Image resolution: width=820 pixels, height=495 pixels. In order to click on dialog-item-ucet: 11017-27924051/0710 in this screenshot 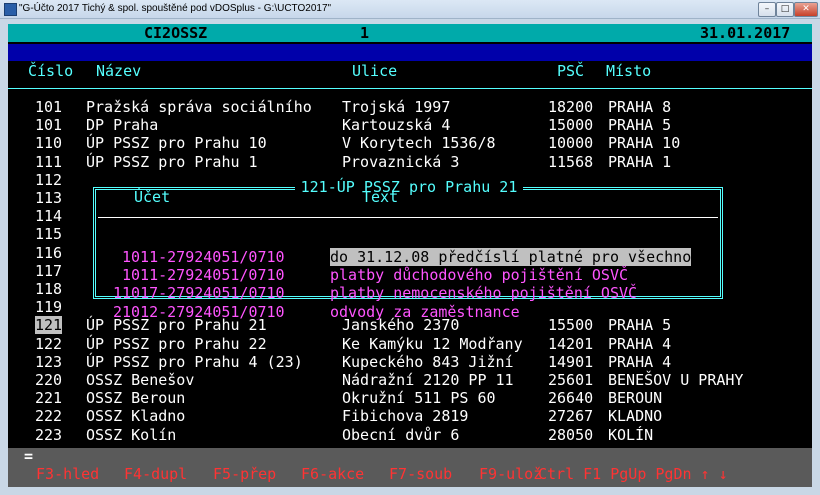, I will do `click(199, 293)`.